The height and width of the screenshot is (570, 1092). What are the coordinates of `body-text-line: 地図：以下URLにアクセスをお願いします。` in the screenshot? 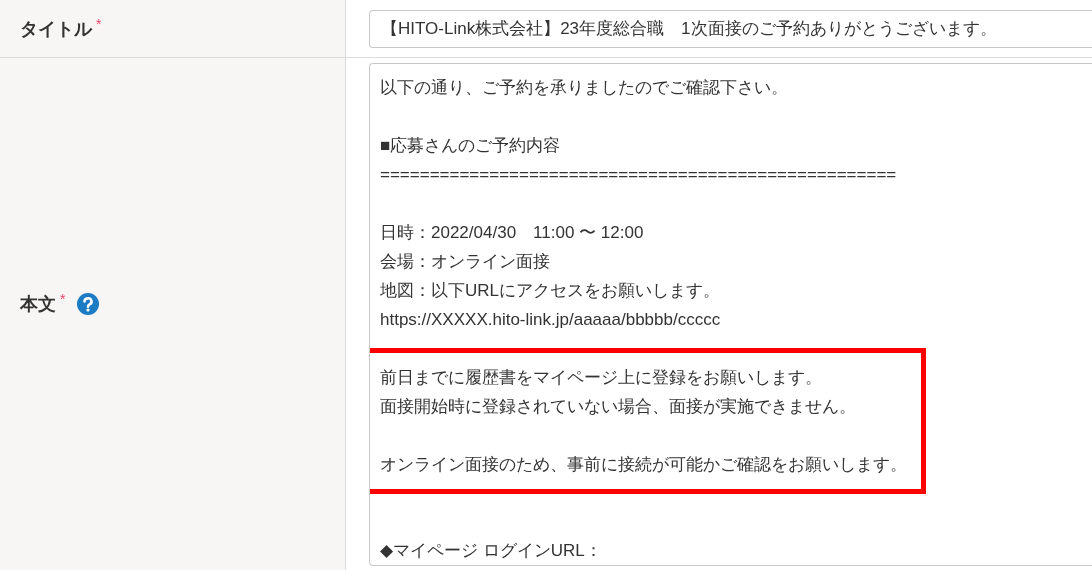 It's located at (550, 291).